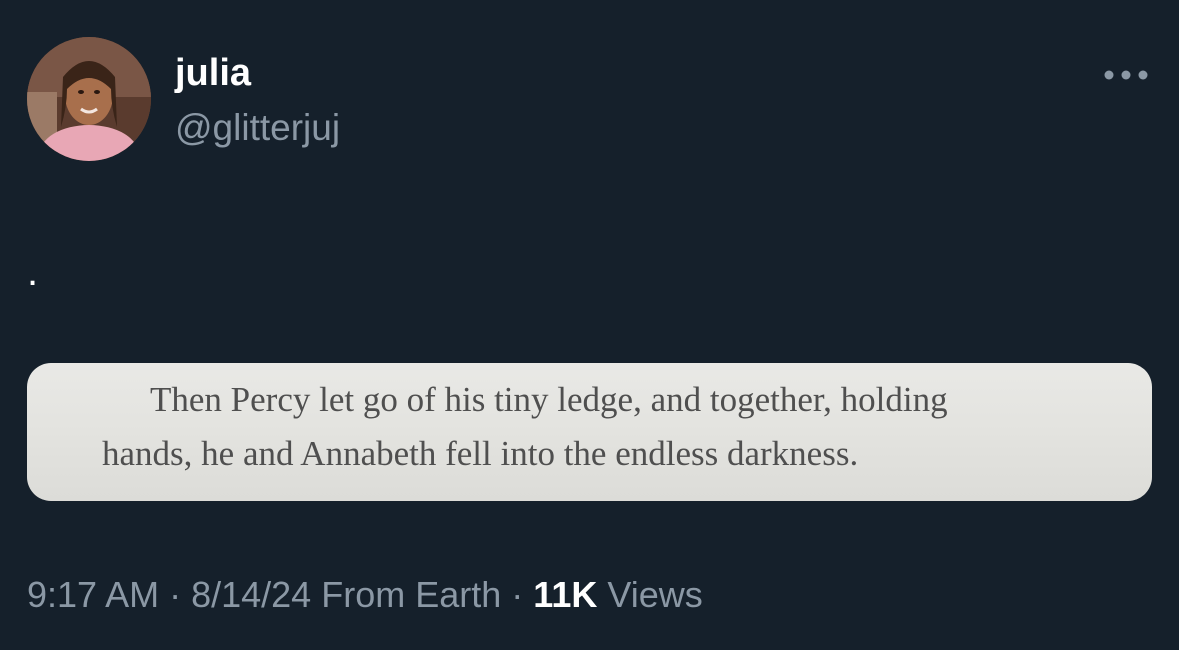  Describe the element at coordinates (33, 272) in the screenshot. I see `tweet-text: .` at that location.